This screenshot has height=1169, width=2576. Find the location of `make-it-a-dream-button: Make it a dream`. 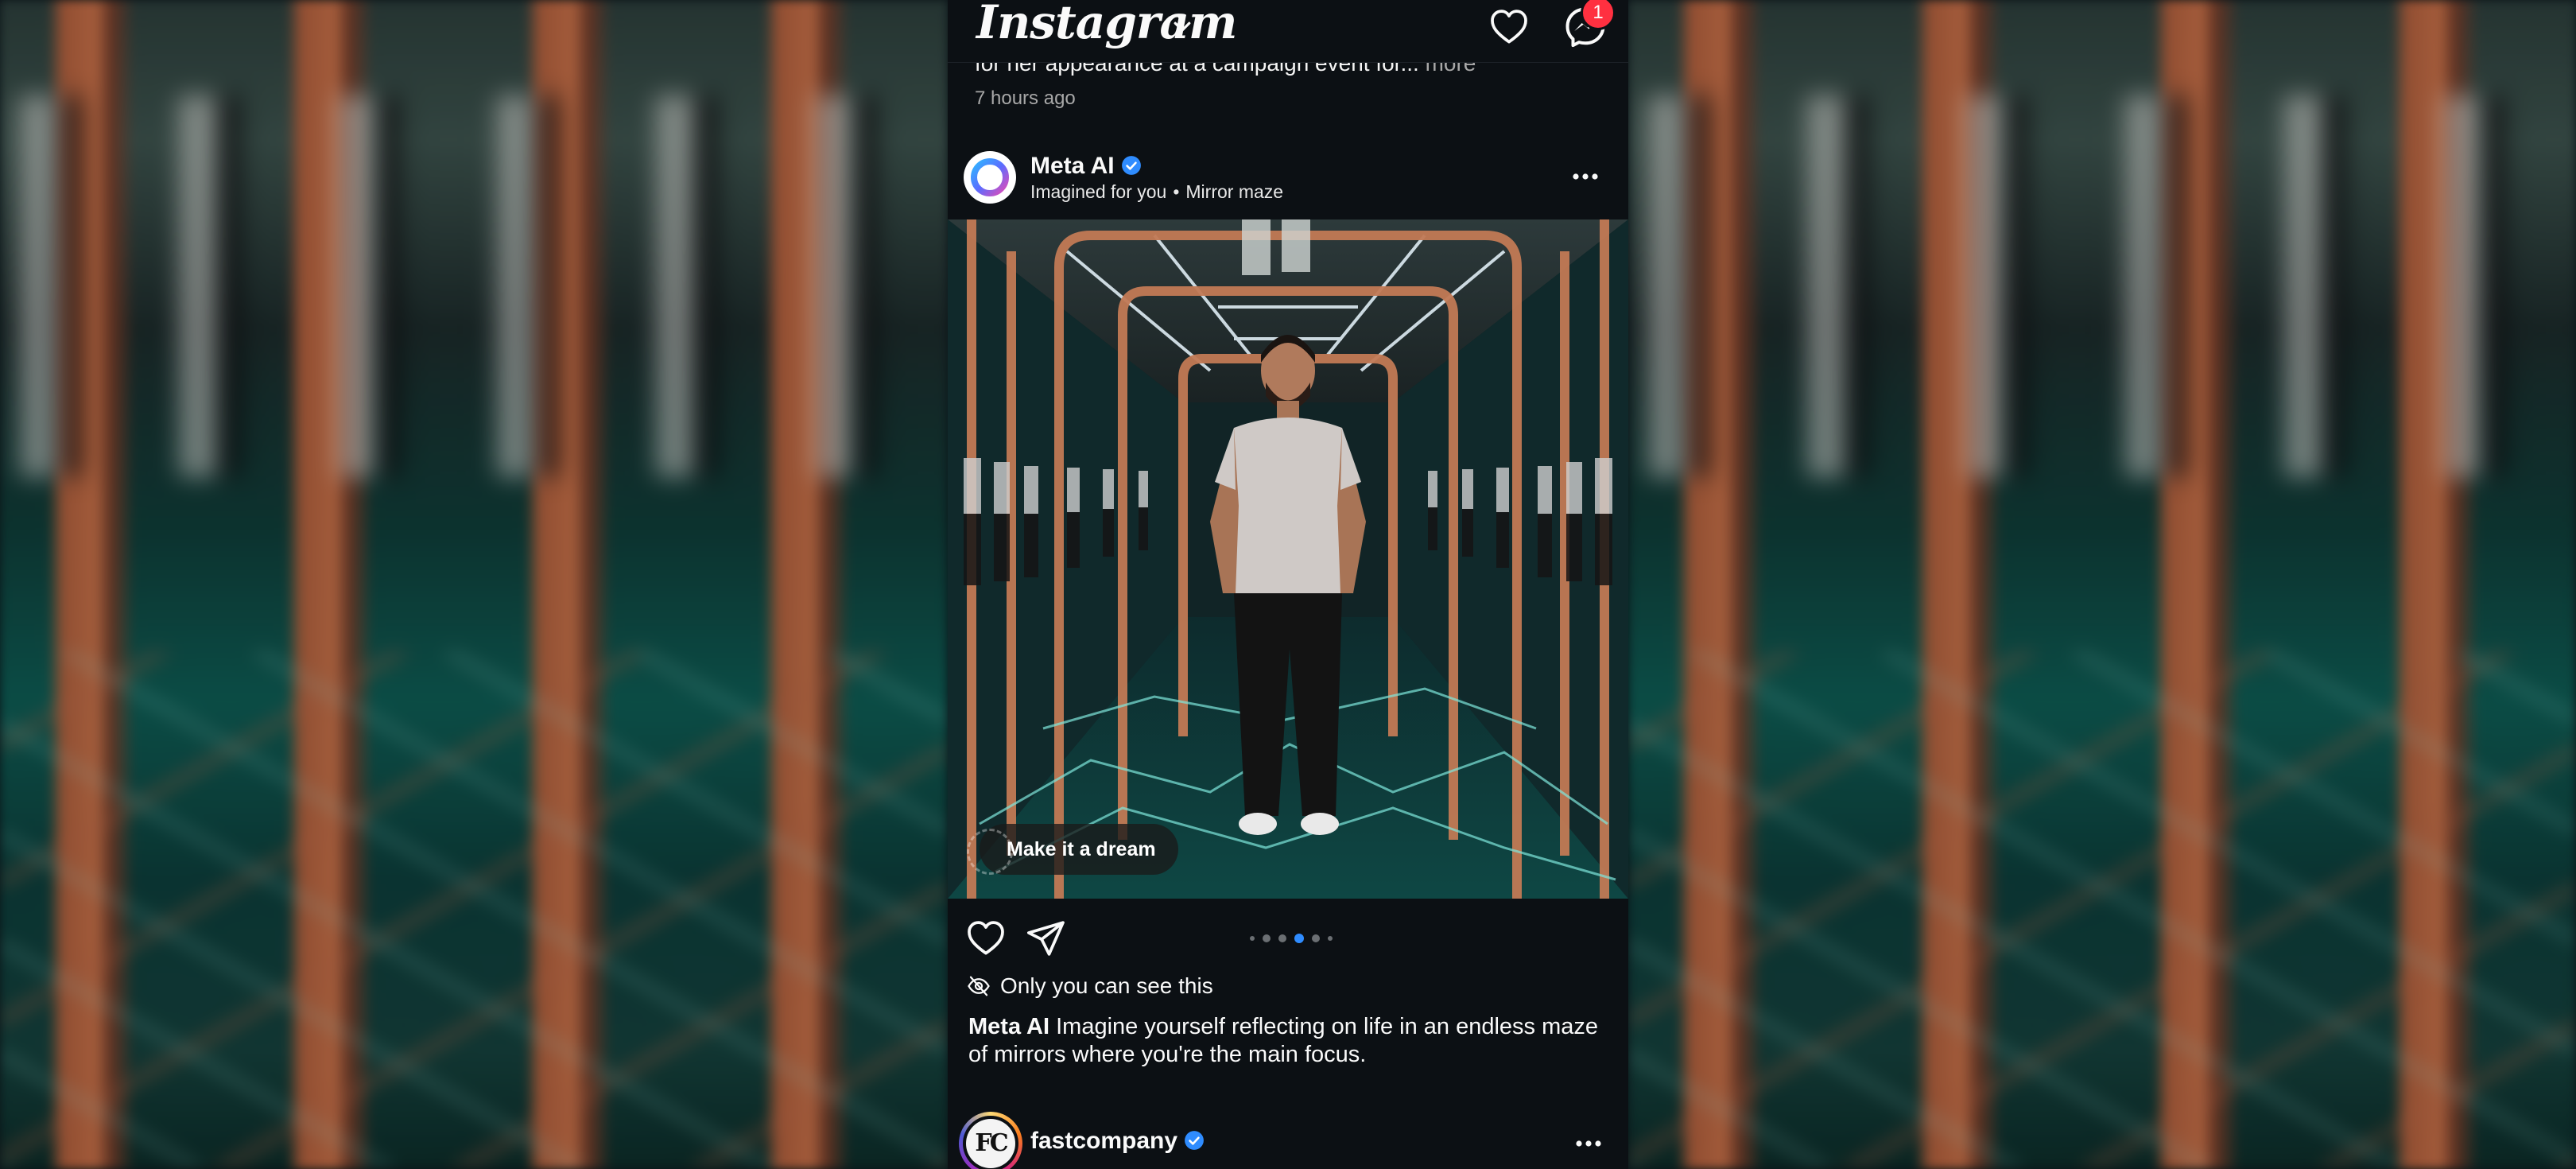

make-it-a-dream-button: Make it a dream is located at coordinates (1073, 849).